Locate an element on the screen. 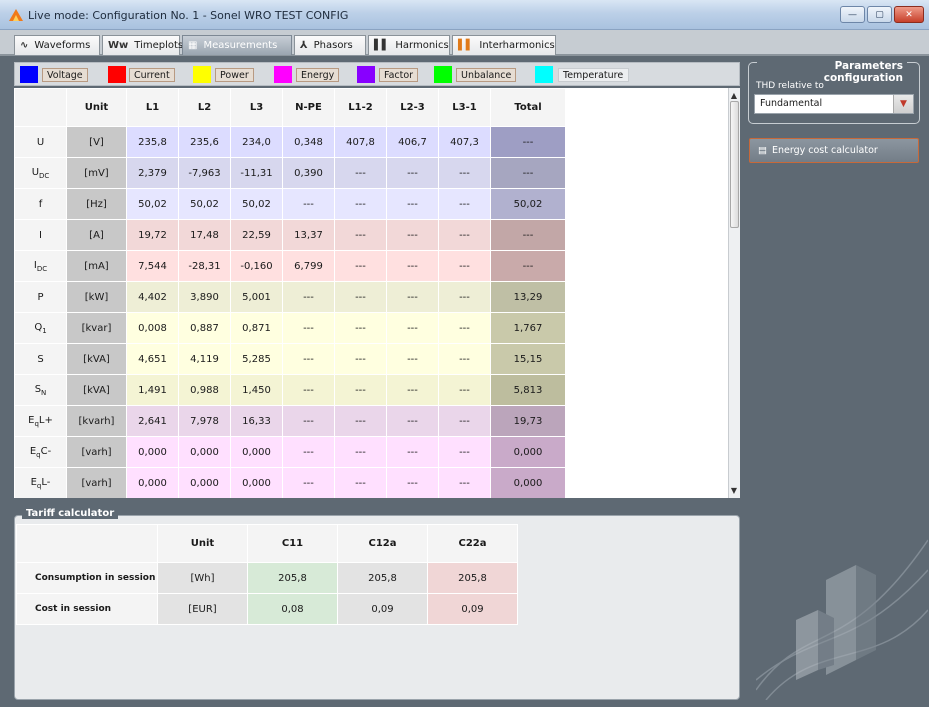  row-label: Cost in session is located at coordinates (87, 609).